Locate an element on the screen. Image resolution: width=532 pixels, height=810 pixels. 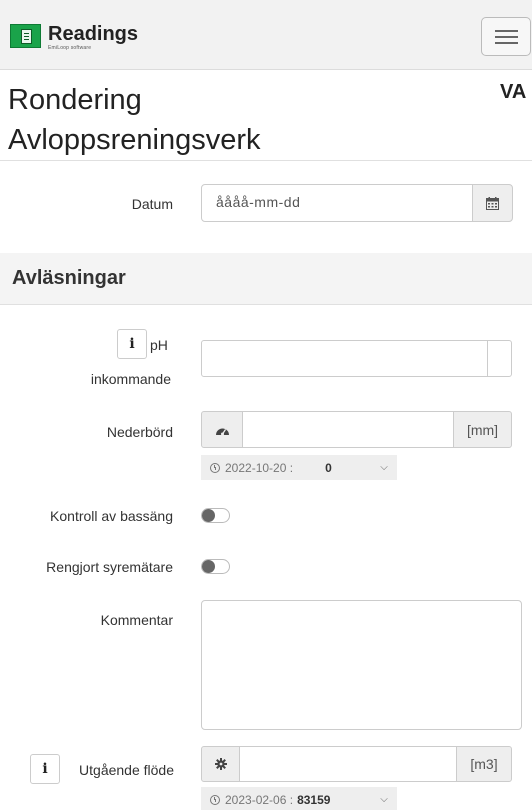
calendar-button is located at coordinates (492, 203).